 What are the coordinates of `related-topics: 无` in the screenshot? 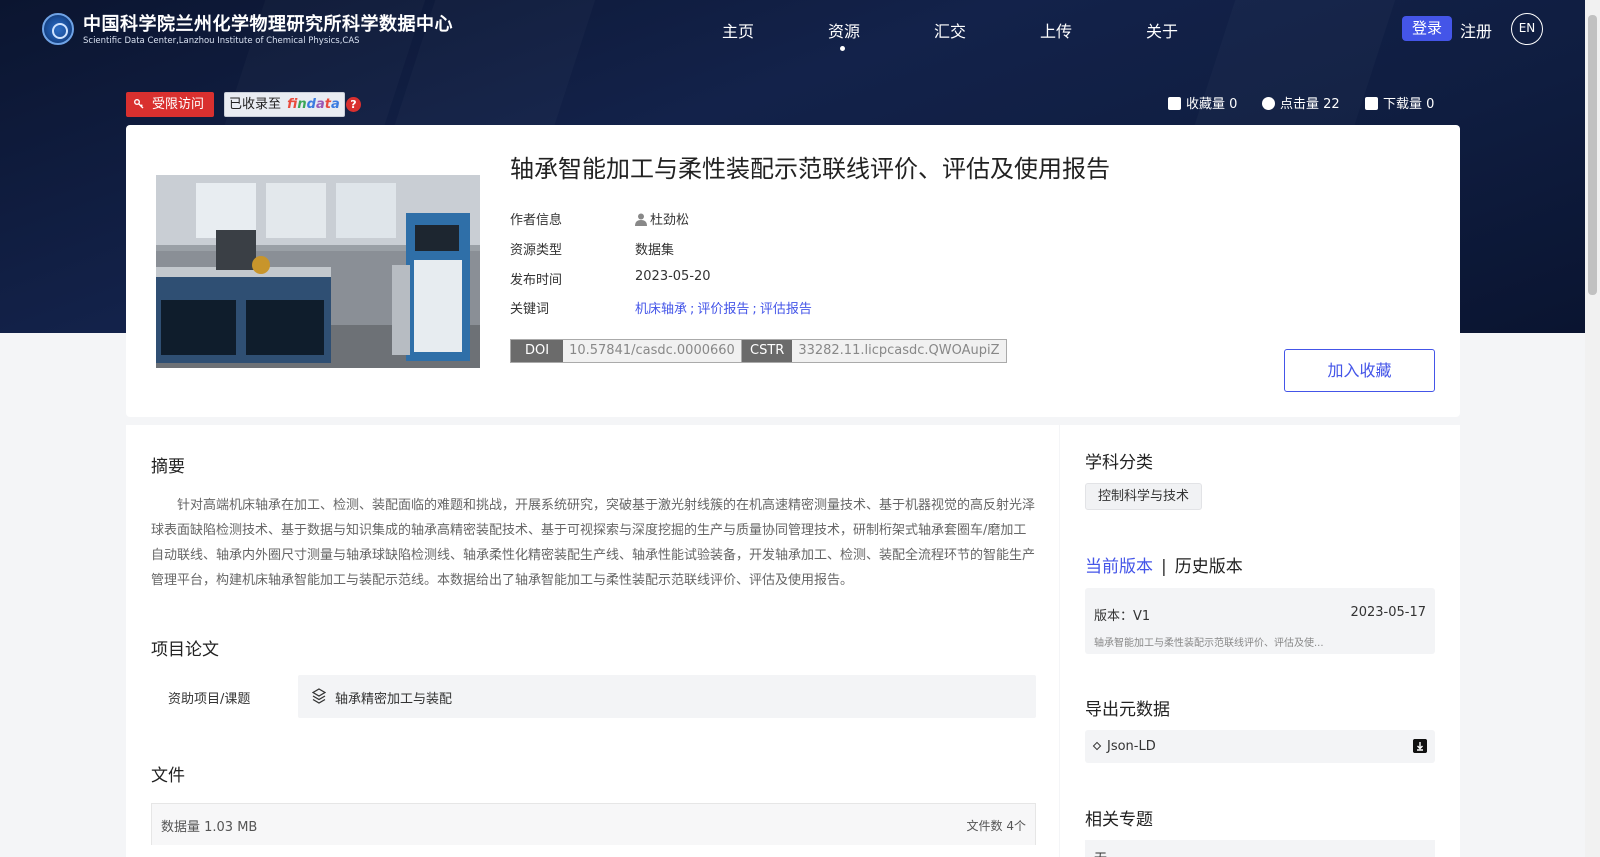 It's located at (1260, 848).